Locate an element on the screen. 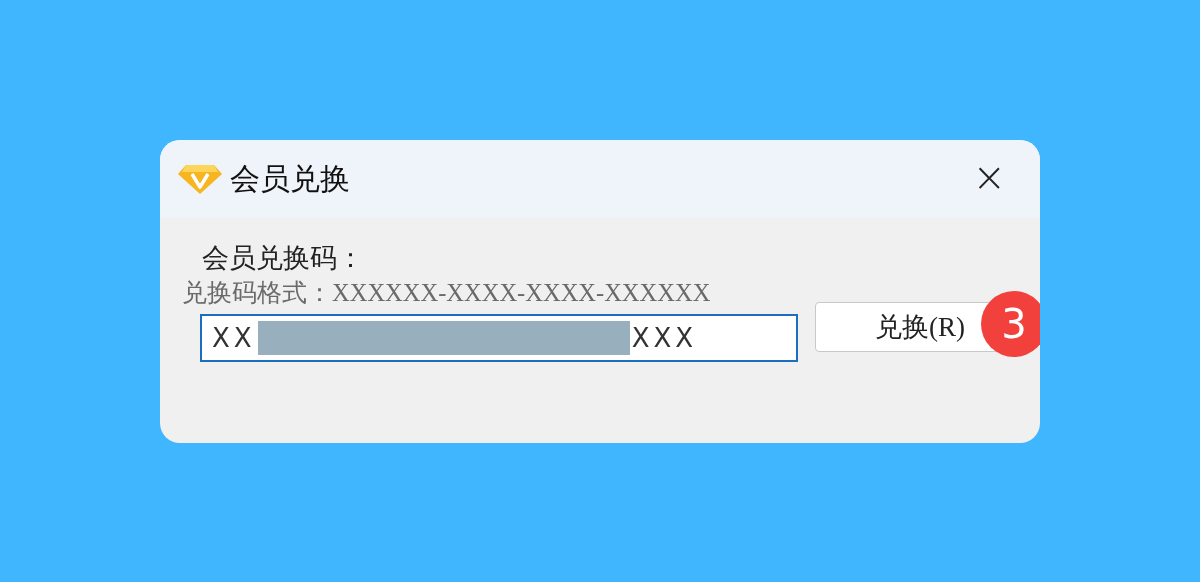 This screenshot has height=582, width=1200. close-button: × is located at coordinates (989, 179).